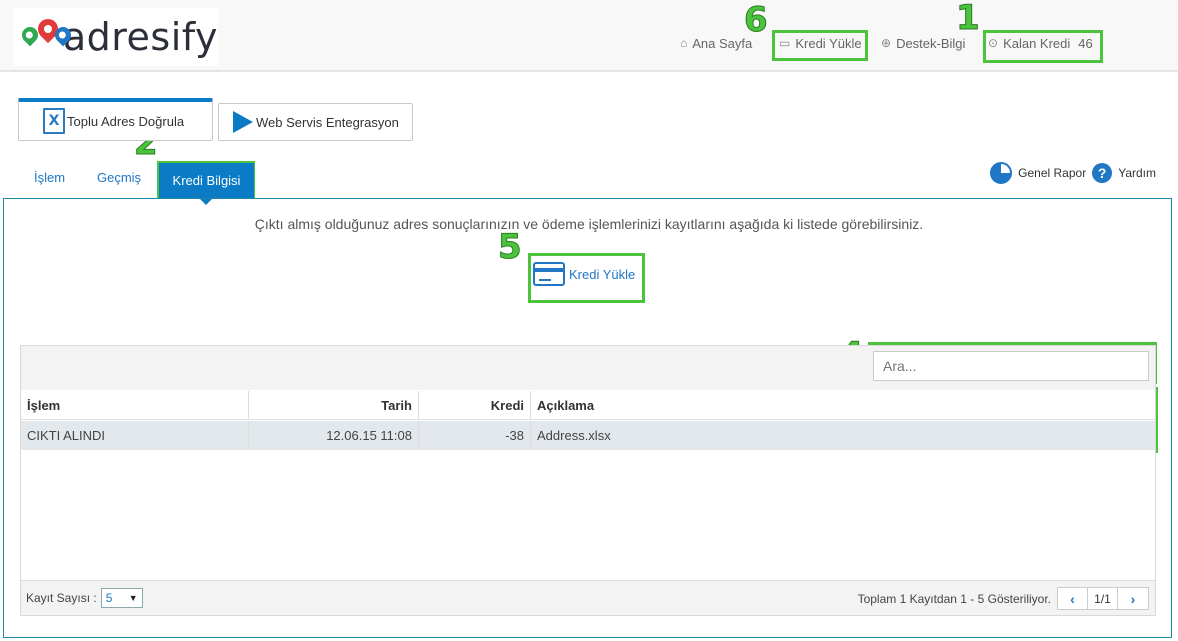  Describe the element at coordinates (121, 598) in the screenshot. I see `page-size-select: 5 ▼` at that location.